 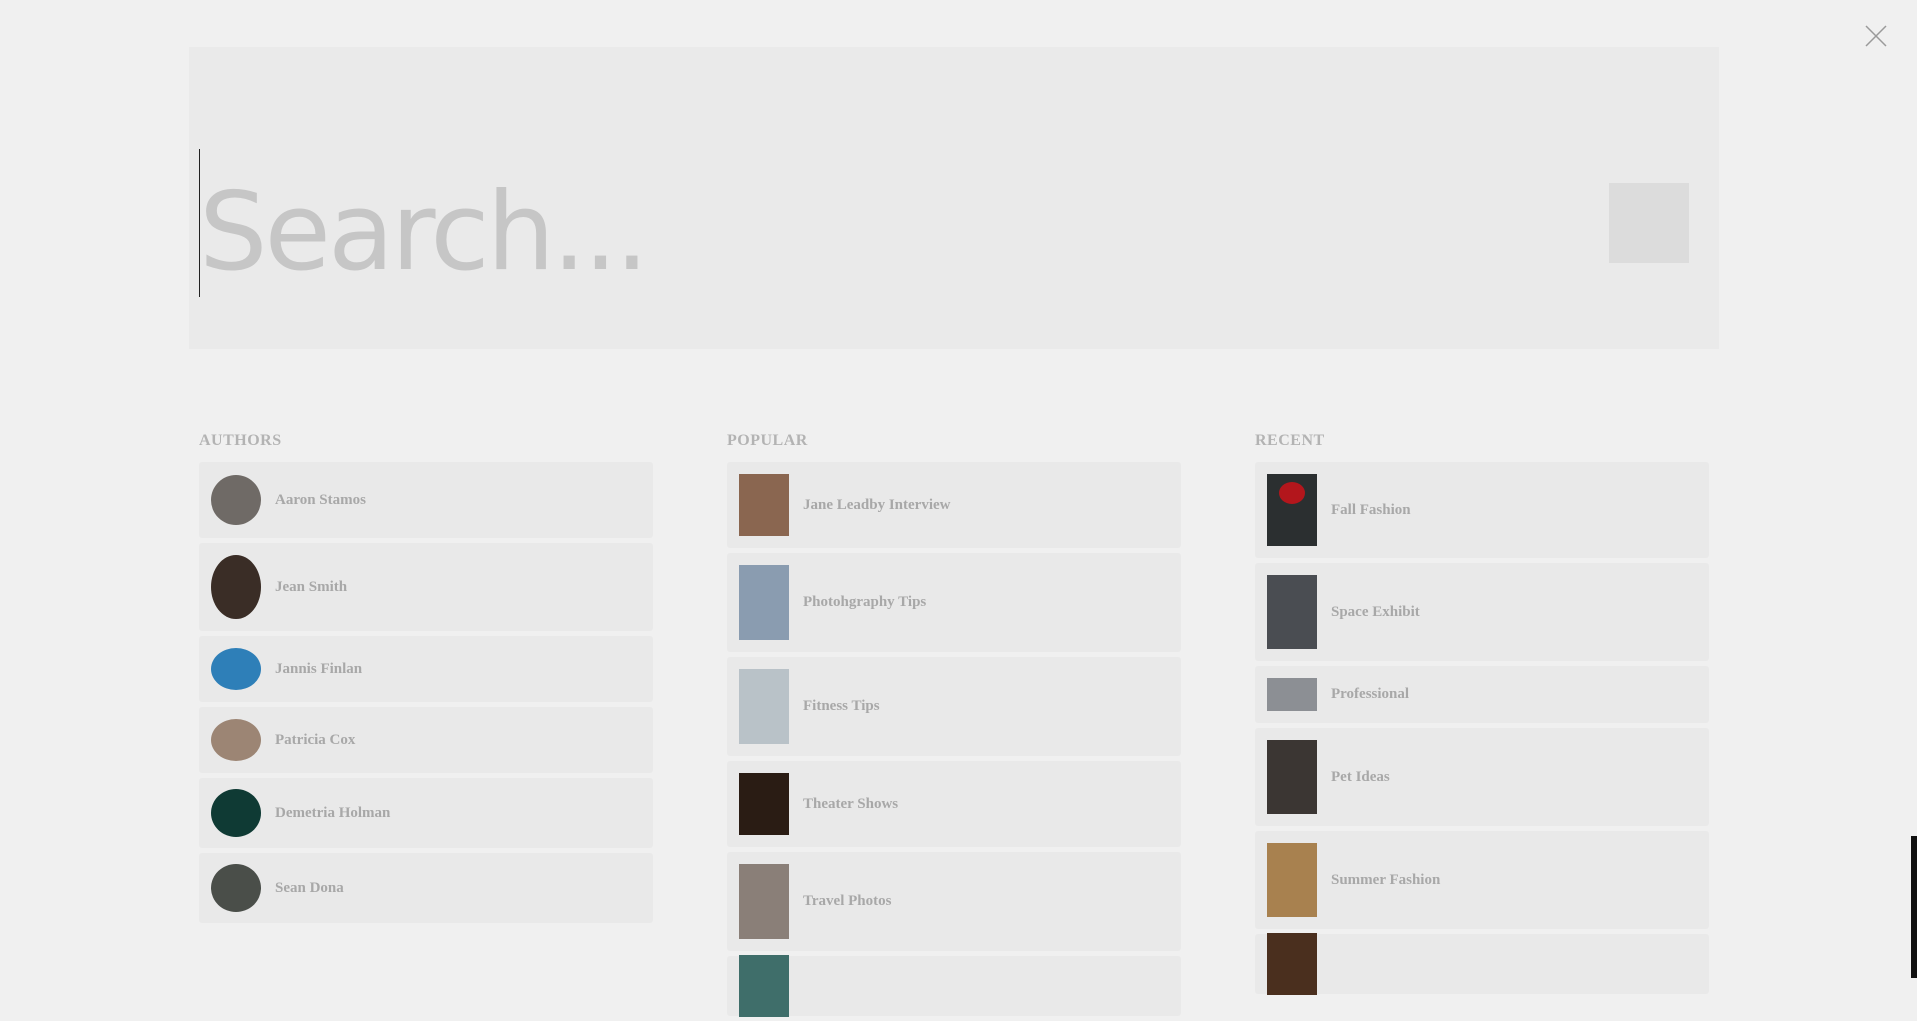 What do you see at coordinates (877, 504) in the screenshot?
I see `popular-label: Jane Leadby Interview` at bounding box center [877, 504].